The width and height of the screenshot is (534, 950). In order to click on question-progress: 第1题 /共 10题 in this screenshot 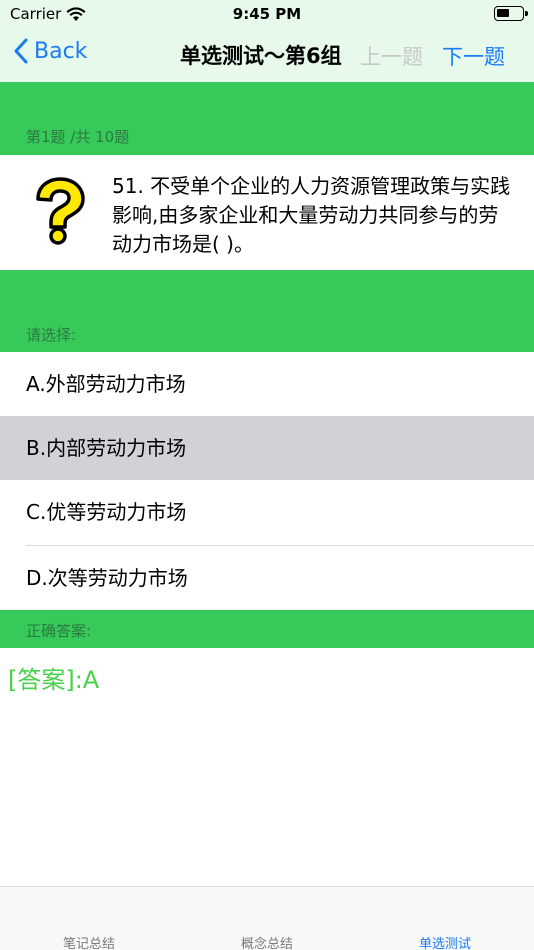, I will do `click(78, 137)`.